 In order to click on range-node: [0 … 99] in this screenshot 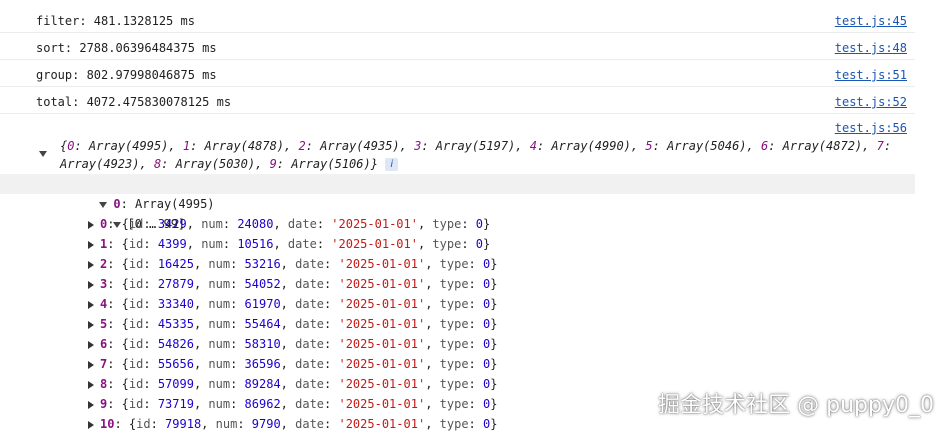, I will do `click(127, 212)`.